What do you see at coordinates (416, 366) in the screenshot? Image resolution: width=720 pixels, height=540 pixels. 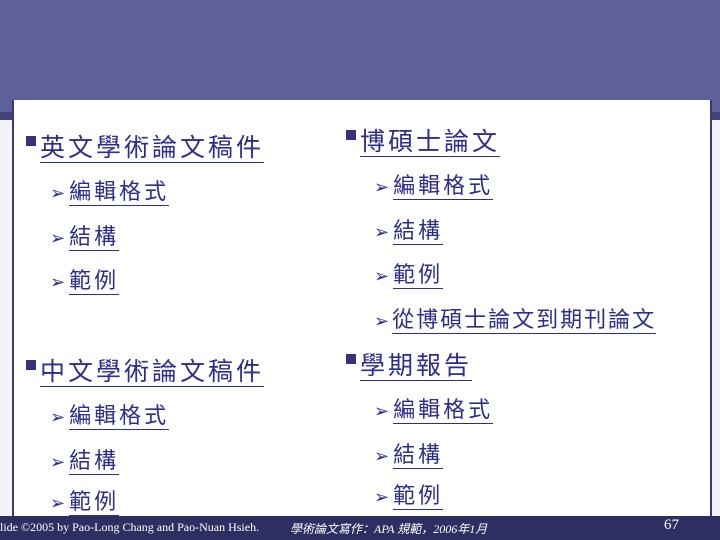 I see `heading-text: 學期報告` at bounding box center [416, 366].